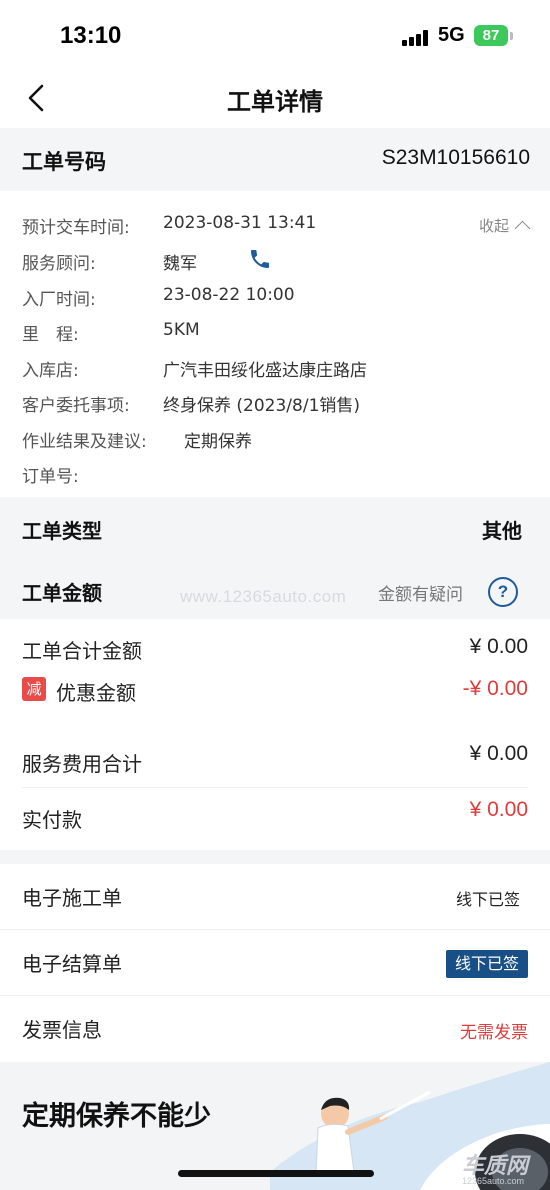 The height and width of the screenshot is (1190, 550). I want to click on detail-label: 里 程:, so click(50, 335).